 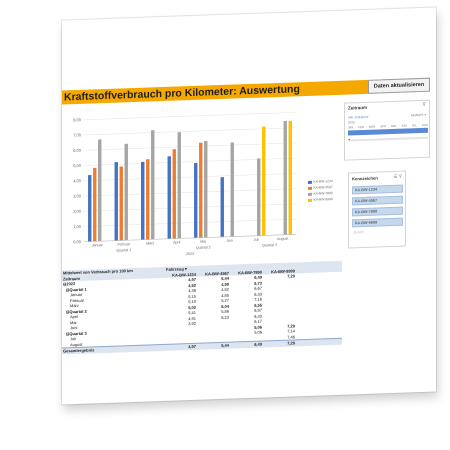 I want to click on timeline-month: APR, so click(x=383, y=126).